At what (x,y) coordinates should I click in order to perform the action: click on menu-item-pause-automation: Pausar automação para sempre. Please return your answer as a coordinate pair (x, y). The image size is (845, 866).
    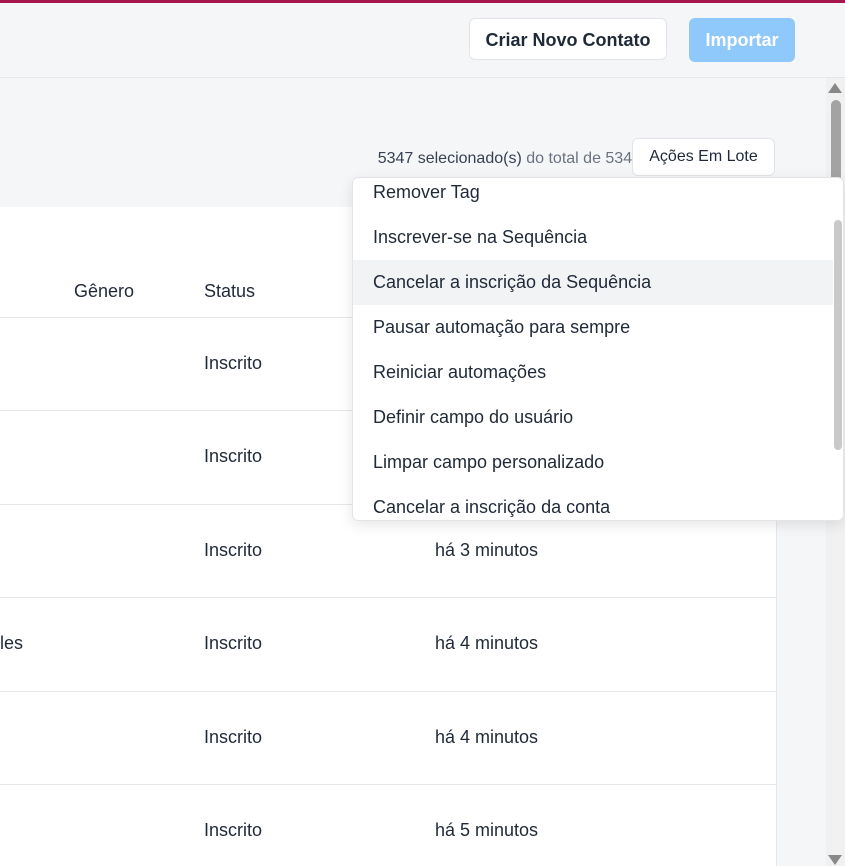
    Looking at the image, I should click on (593, 327).